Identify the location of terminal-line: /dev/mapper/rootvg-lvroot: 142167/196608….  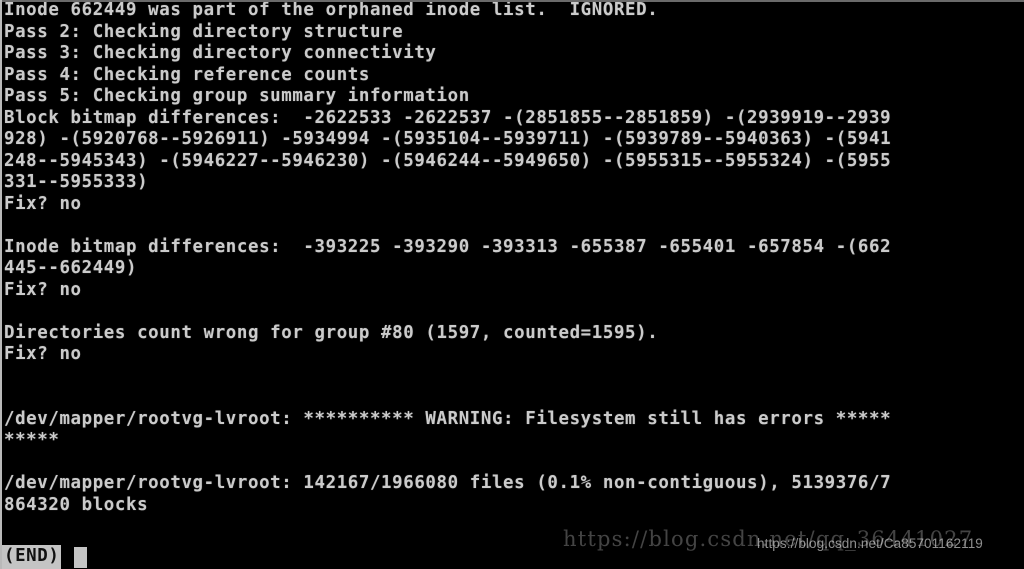
(448, 483).